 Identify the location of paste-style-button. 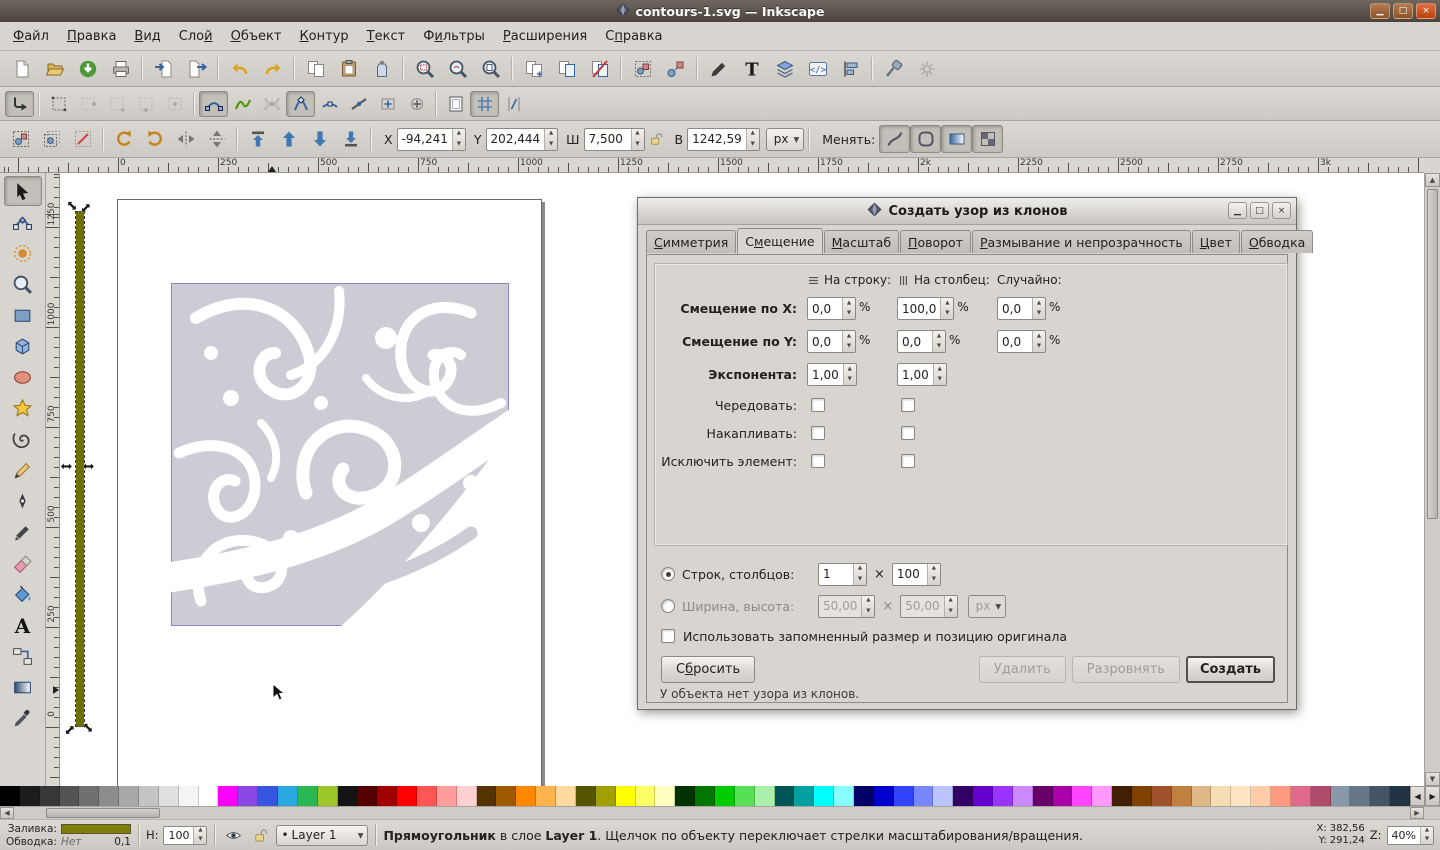
(381, 69).